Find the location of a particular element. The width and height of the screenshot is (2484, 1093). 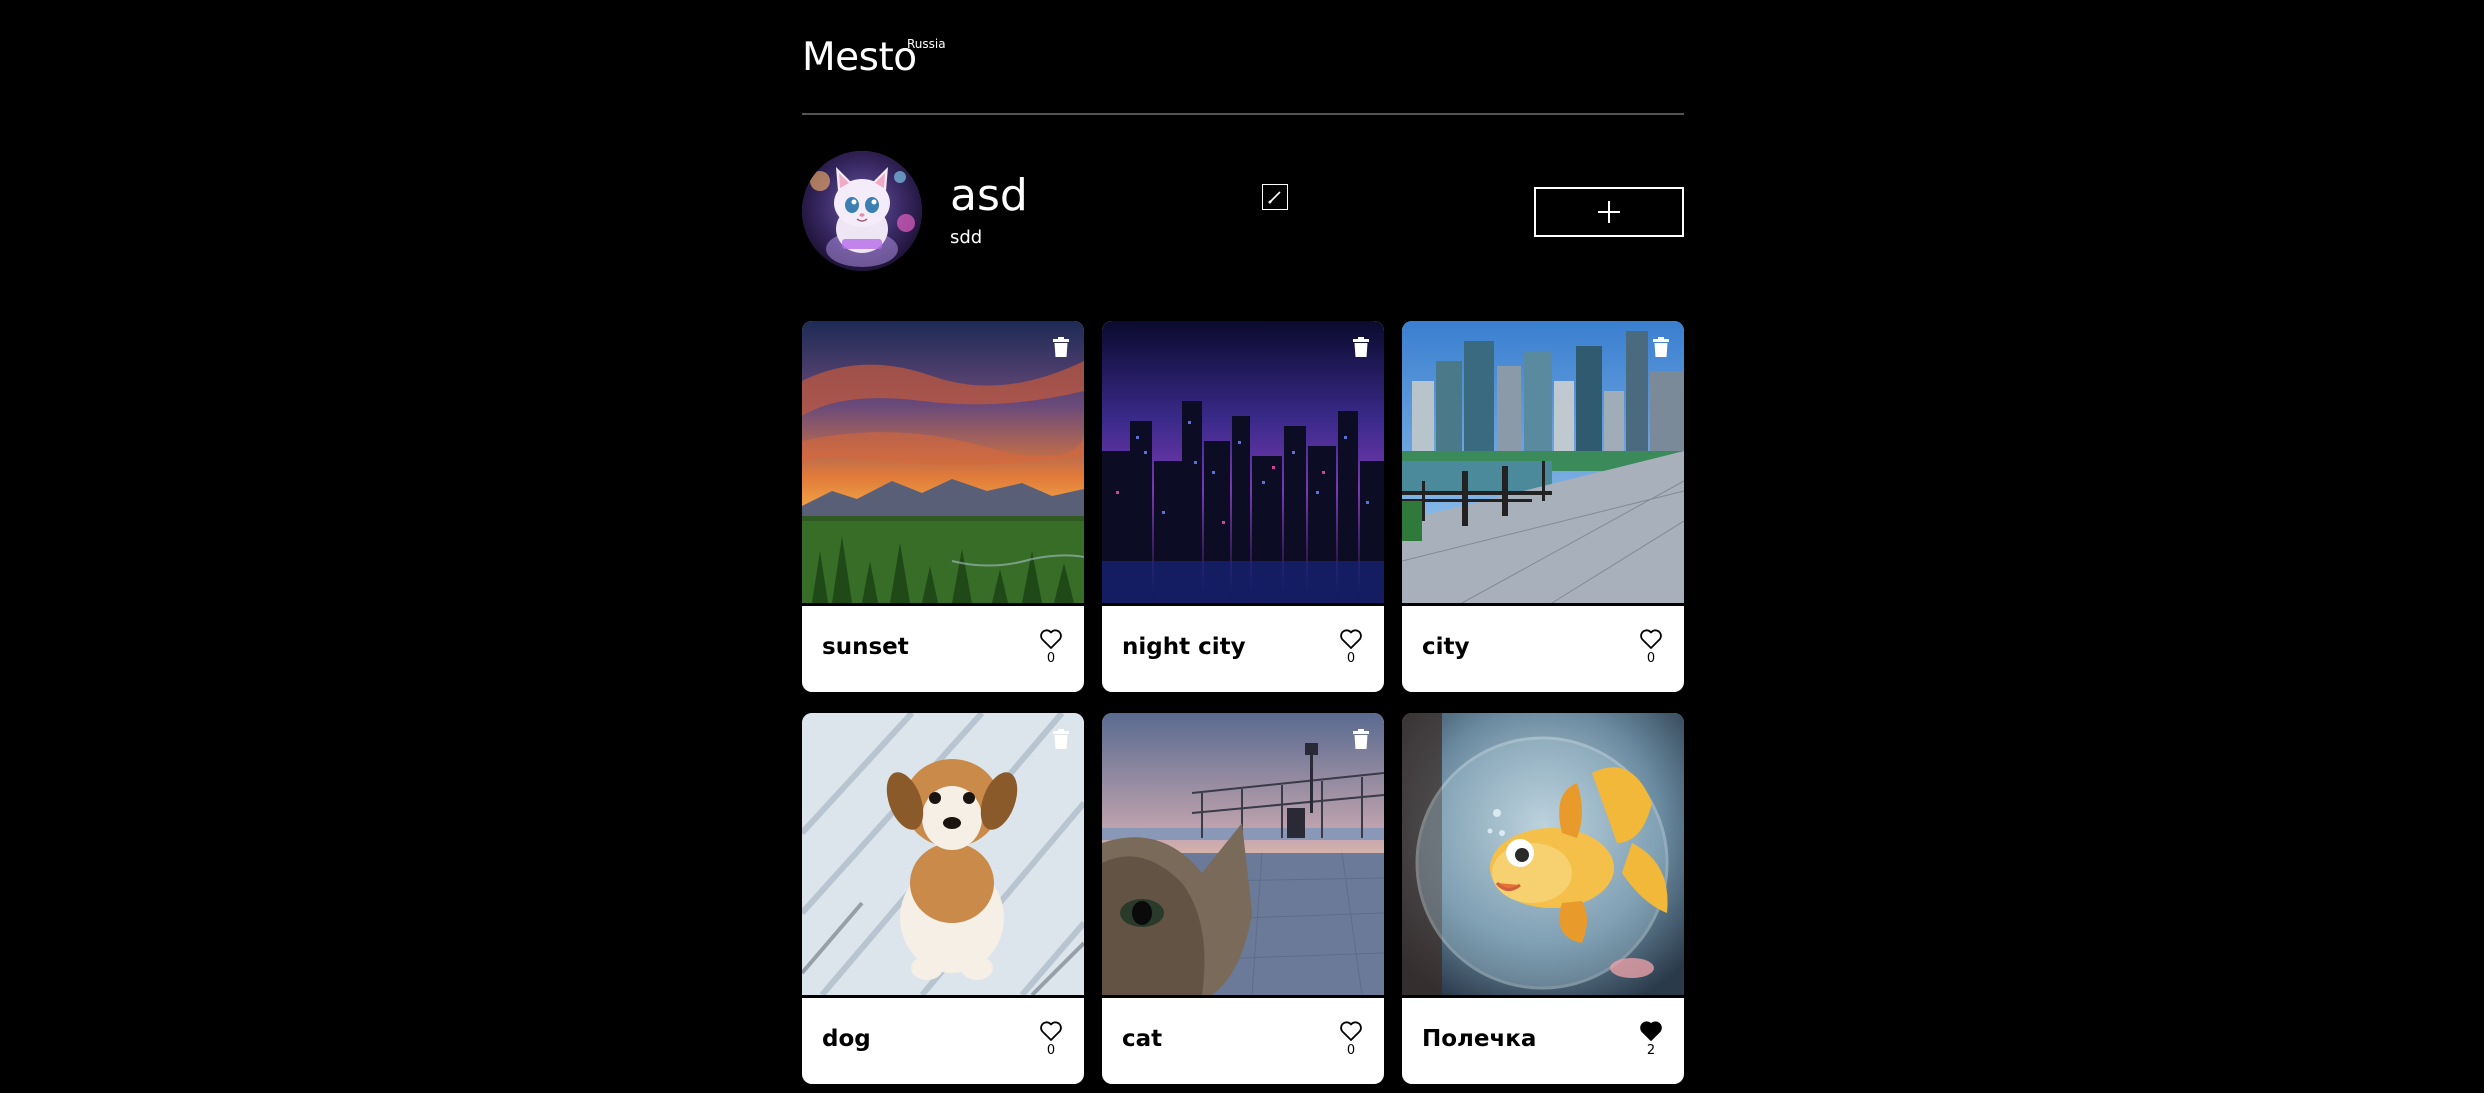

card: cat 0 is located at coordinates (1243, 898).